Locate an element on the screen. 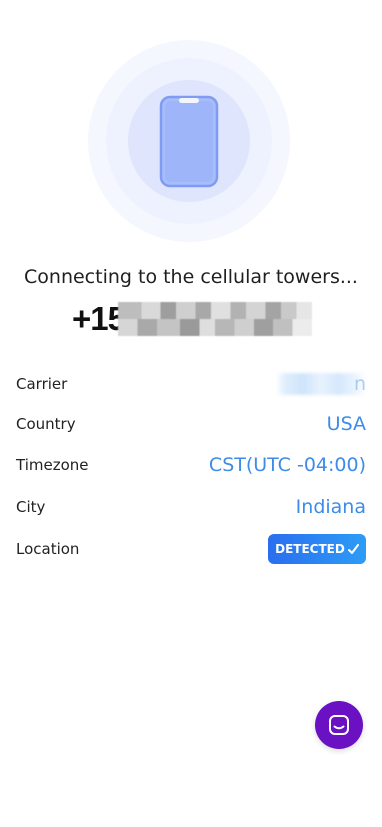 Image resolution: width=382 pixels, height=827 pixels. city-value: Indiana is located at coordinates (330, 507).